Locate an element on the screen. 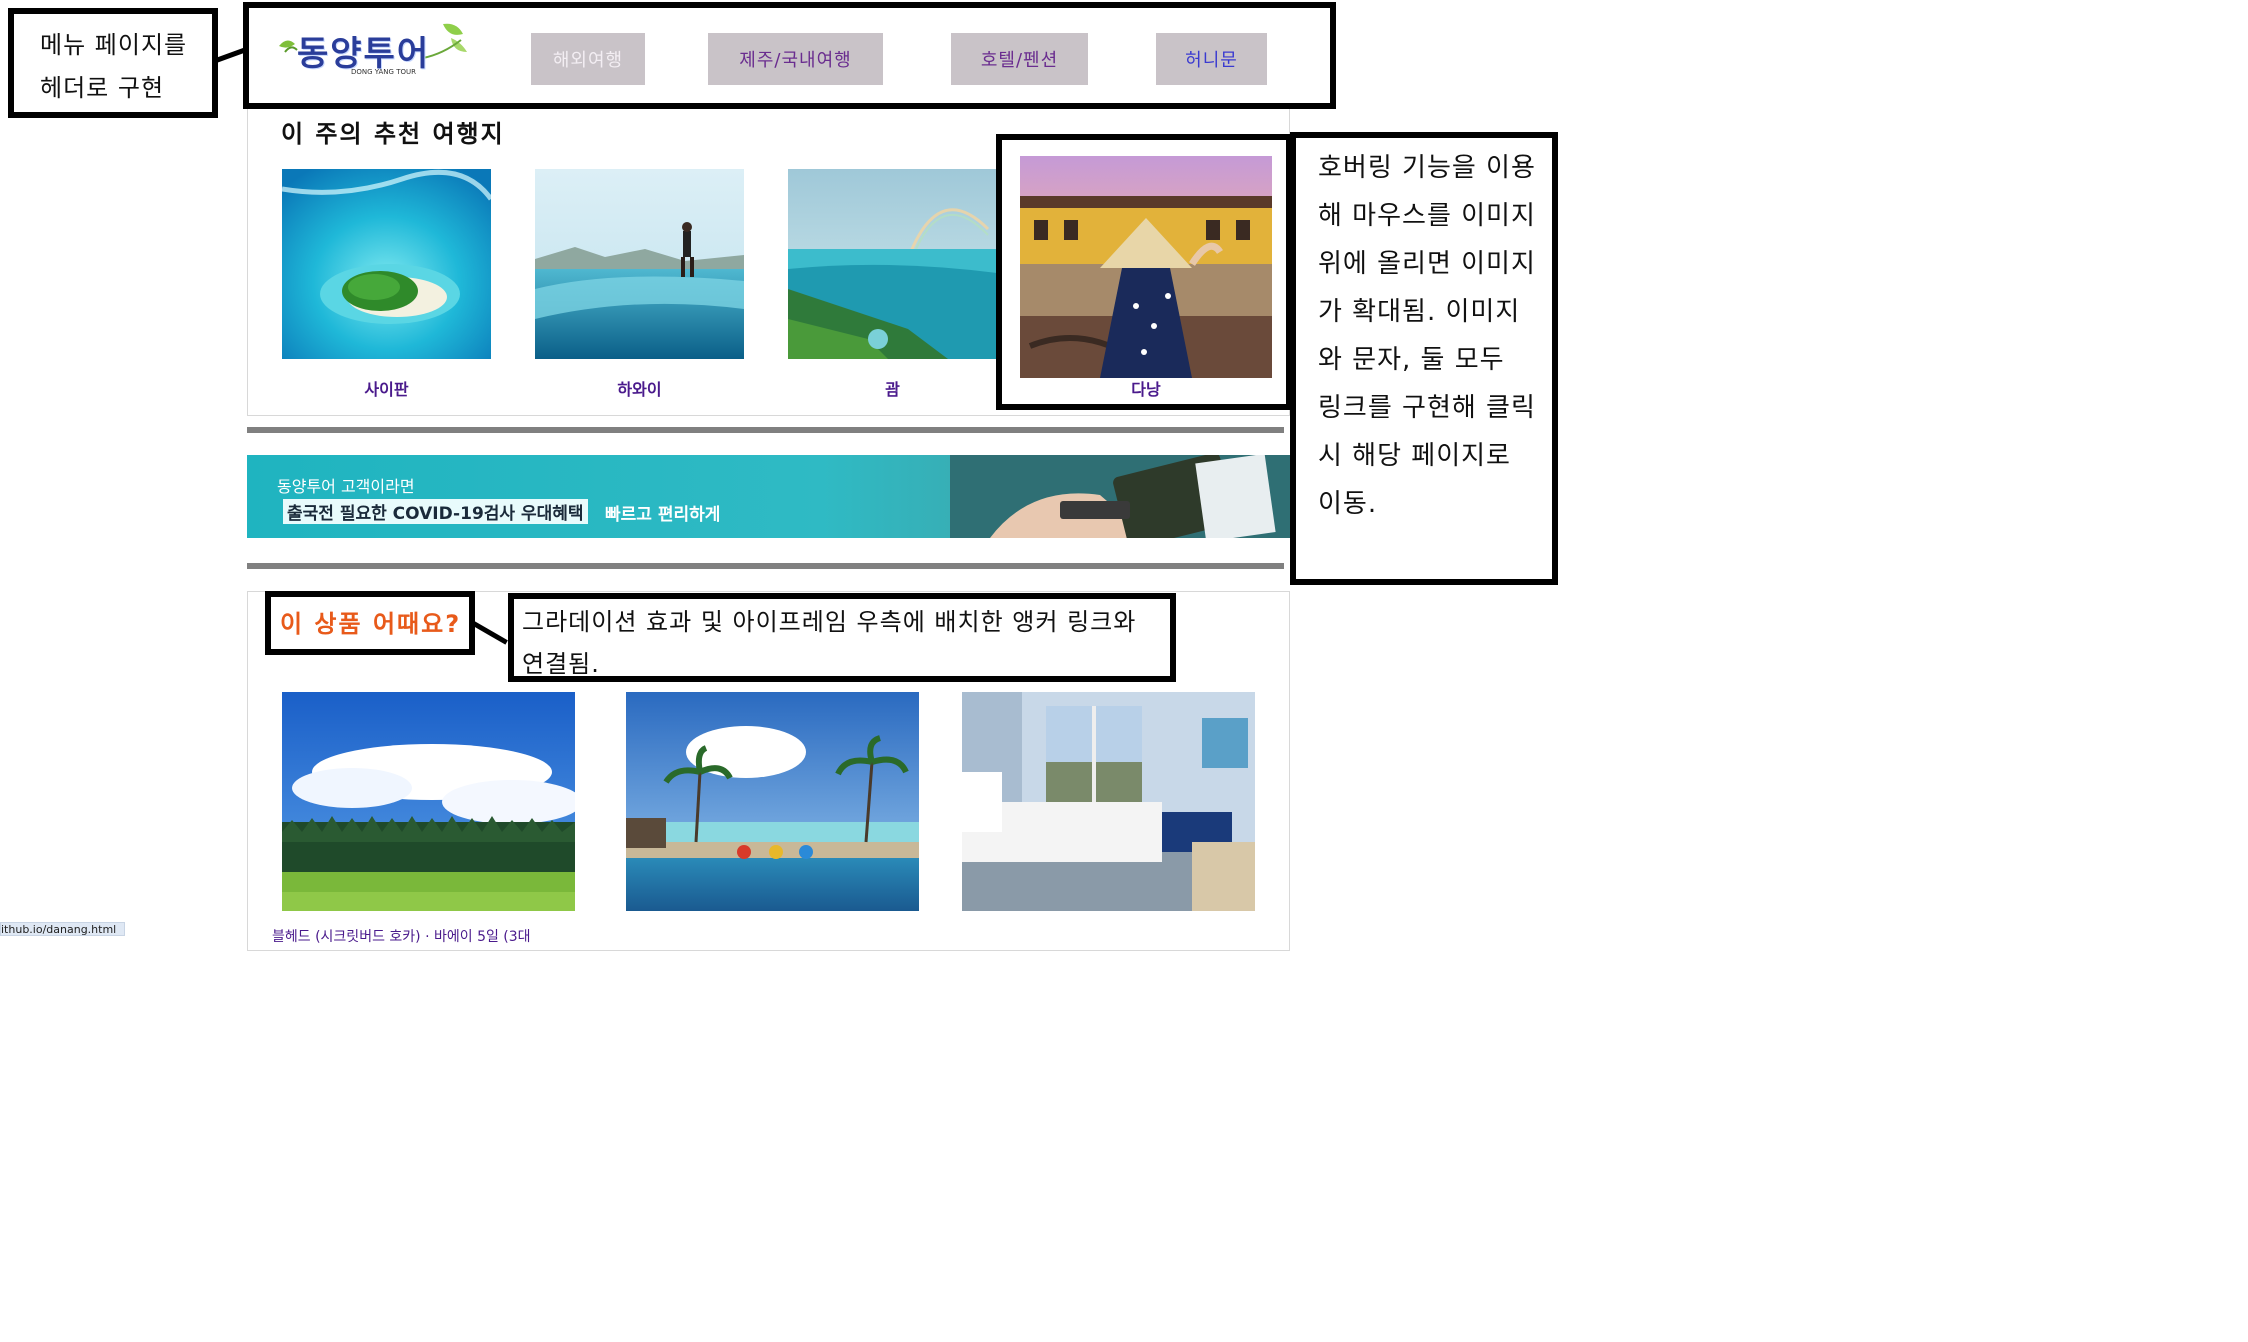 This screenshot has width=2248, height=1342. menu-label: 제주/국내여행 is located at coordinates (795, 60).